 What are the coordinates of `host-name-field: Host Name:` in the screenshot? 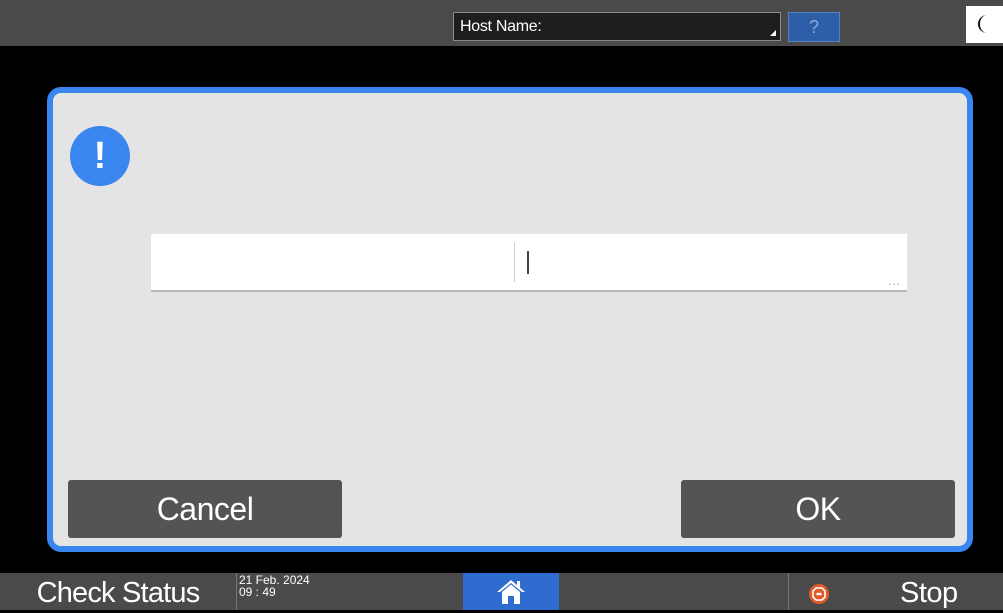 It's located at (617, 26).